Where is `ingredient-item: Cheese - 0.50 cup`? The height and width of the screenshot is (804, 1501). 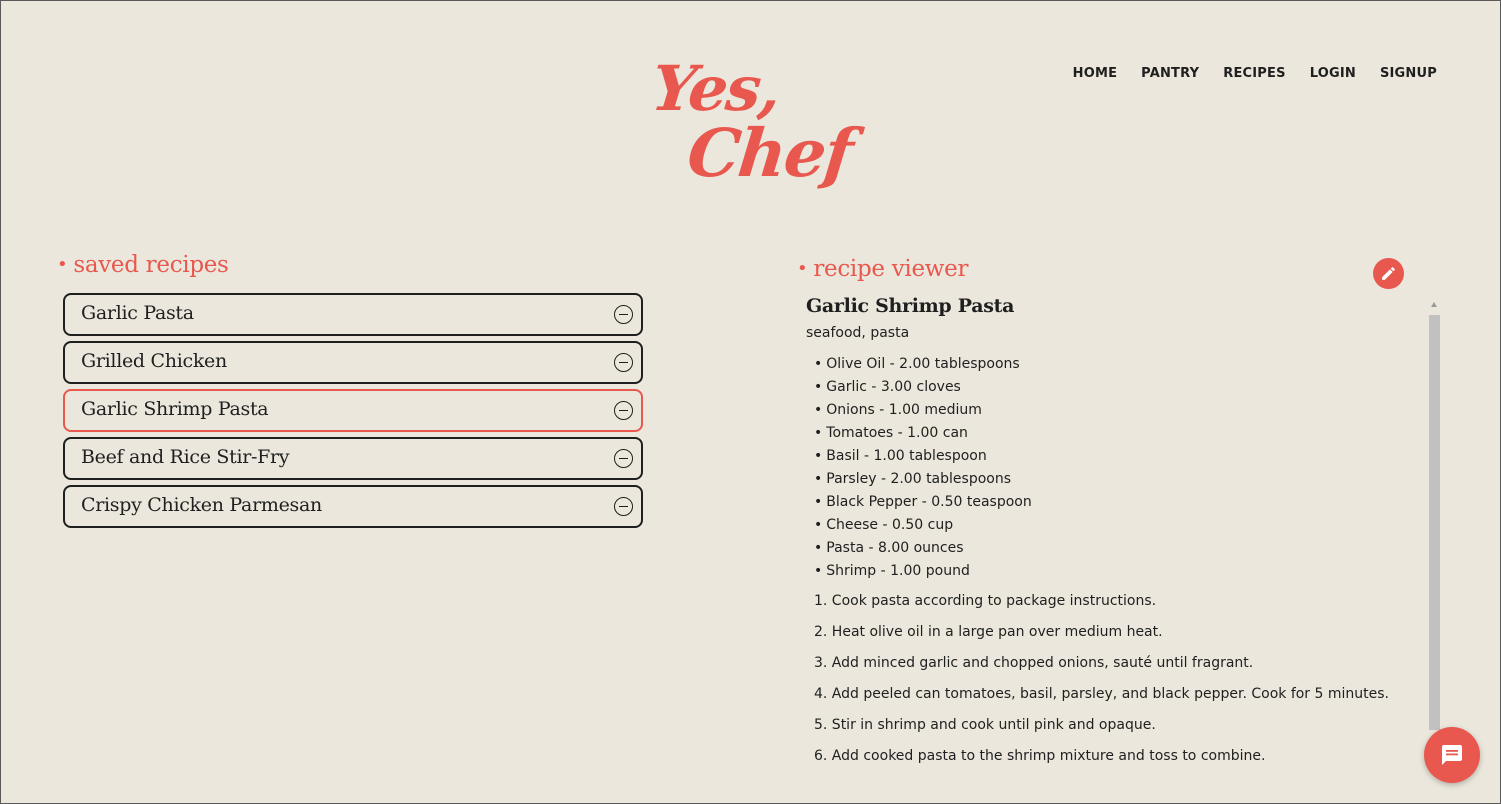 ingredient-item: Cheese - 0.50 cup is located at coordinates (1120, 525).